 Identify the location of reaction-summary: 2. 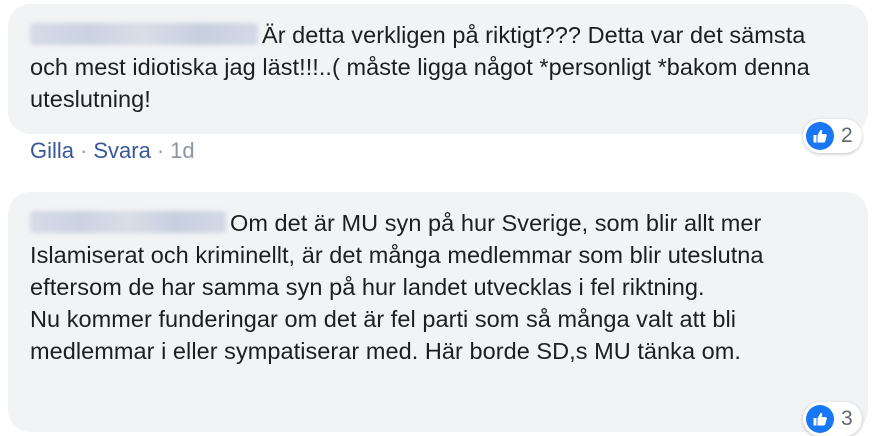
(832, 136).